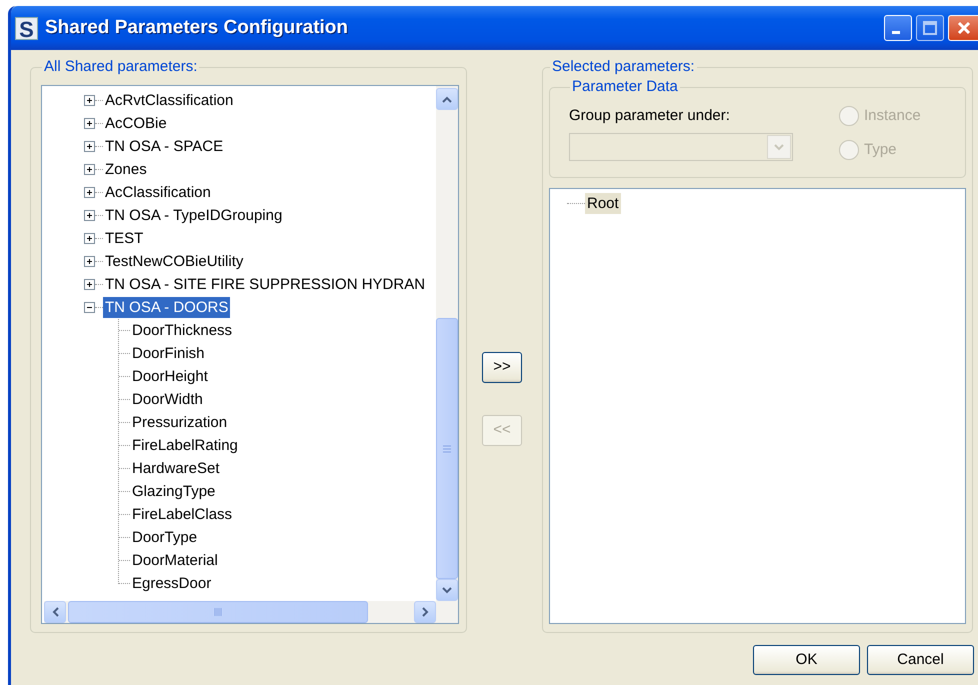 This screenshot has width=978, height=685. What do you see at coordinates (447, 590) in the screenshot?
I see `scroll-down-button` at bounding box center [447, 590].